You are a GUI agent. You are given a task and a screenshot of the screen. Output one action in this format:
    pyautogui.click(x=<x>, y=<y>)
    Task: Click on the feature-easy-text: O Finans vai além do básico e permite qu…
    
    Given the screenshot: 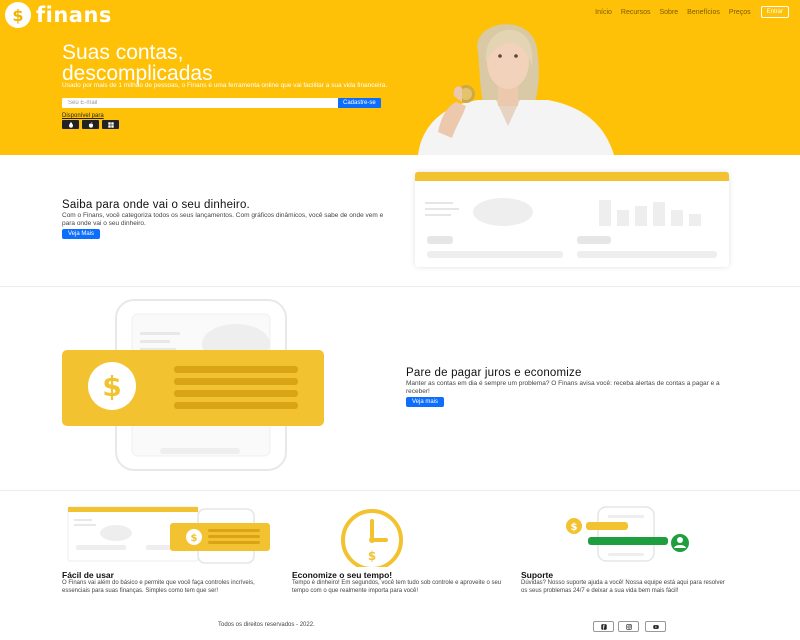 What is the action you would take?
    pyautogui.click(x=158, y=587)
    